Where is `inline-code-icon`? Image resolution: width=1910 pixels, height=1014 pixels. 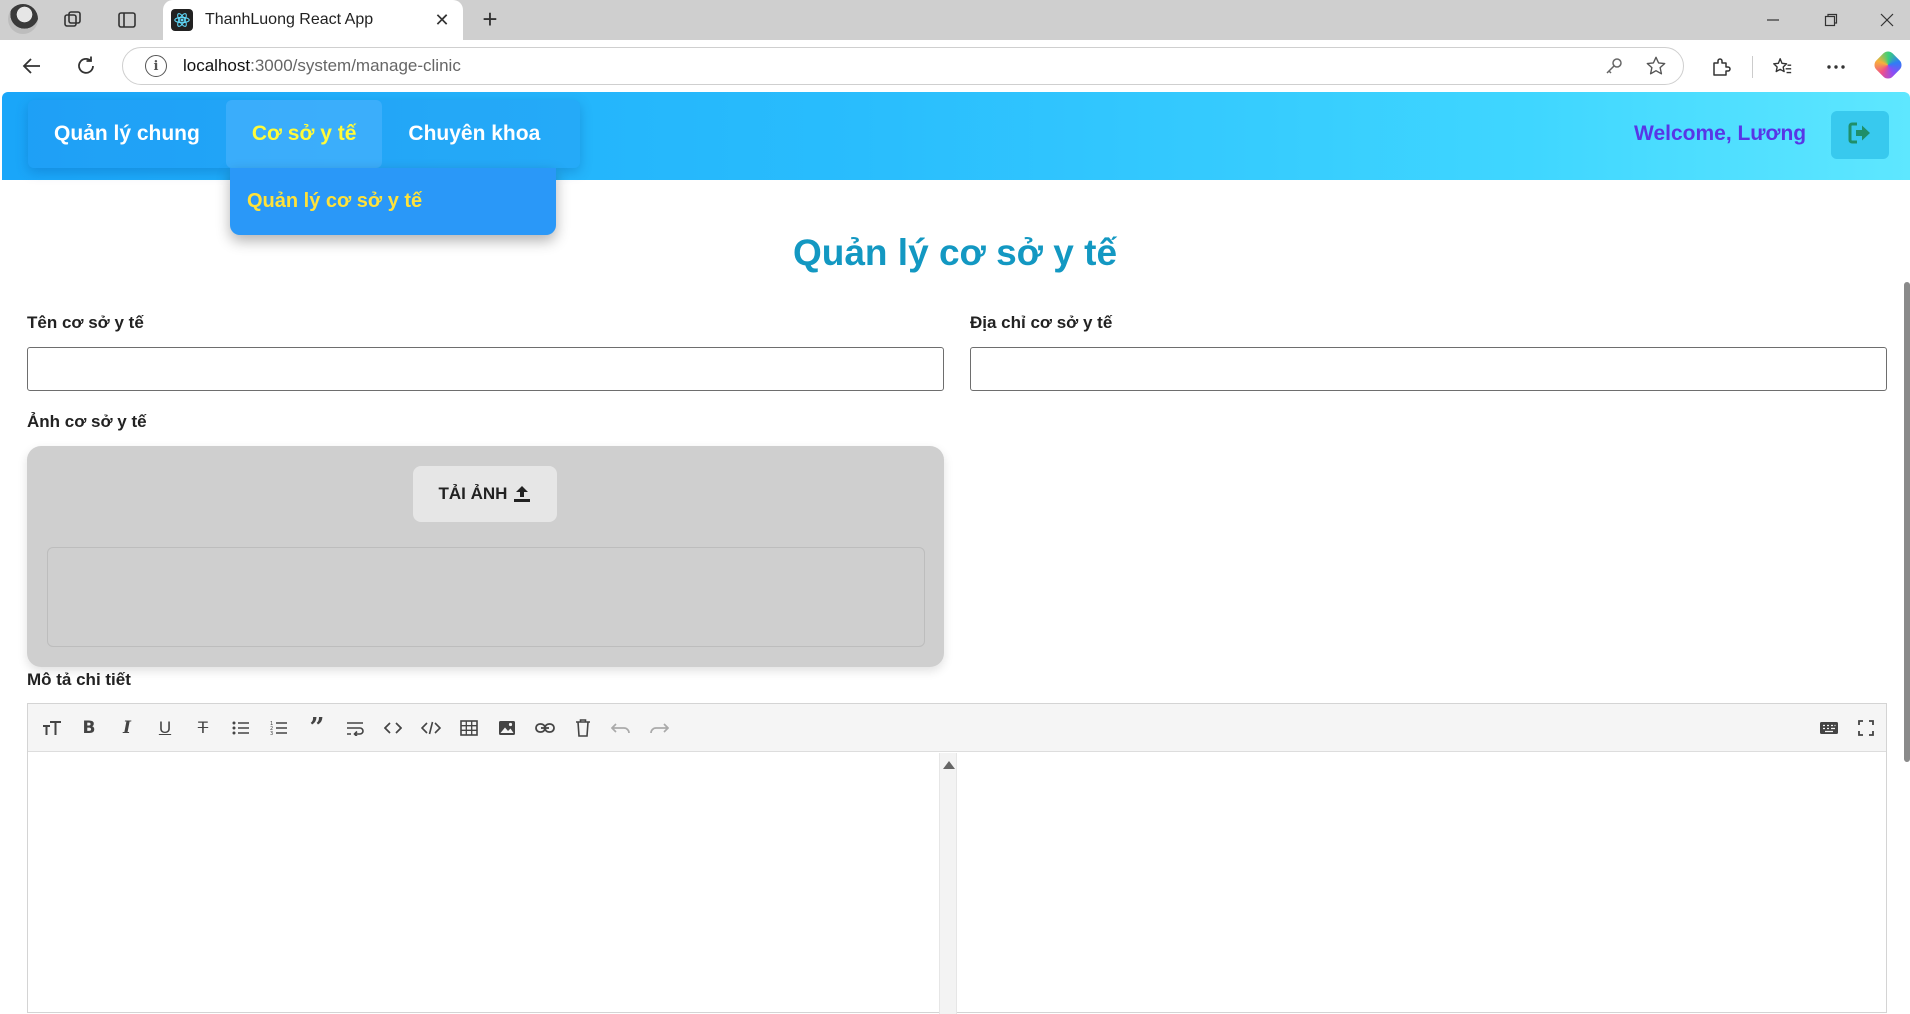
inline-code-icon is located at coordinates (393, 728).